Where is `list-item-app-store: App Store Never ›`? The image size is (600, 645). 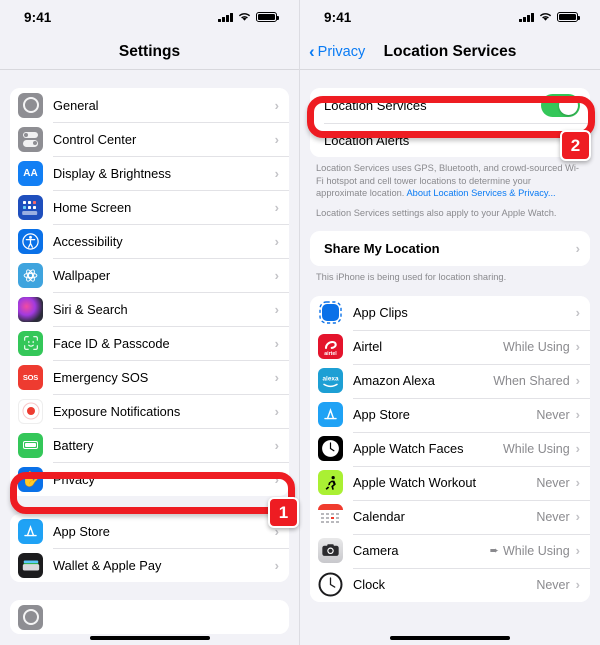
list-item-app-store: App Store Never › is located at coordinates (450, 414).